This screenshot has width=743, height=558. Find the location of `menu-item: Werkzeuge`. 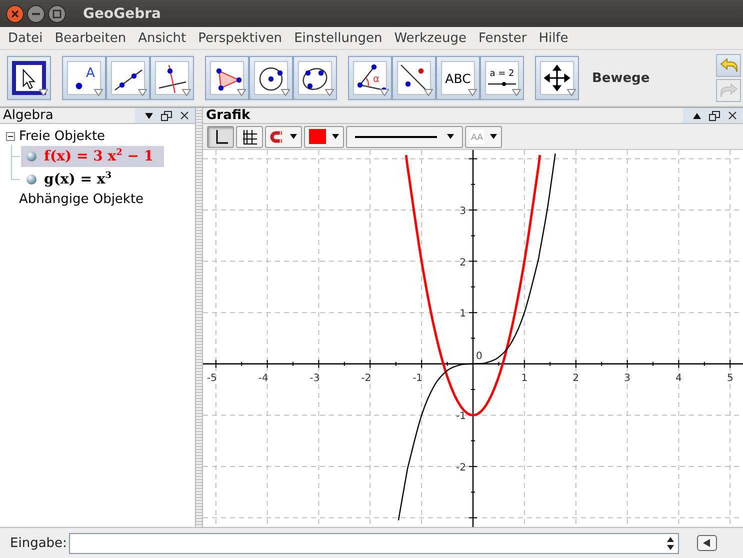

menu-item: Werkzeuge is located at coordinates (430, 38).